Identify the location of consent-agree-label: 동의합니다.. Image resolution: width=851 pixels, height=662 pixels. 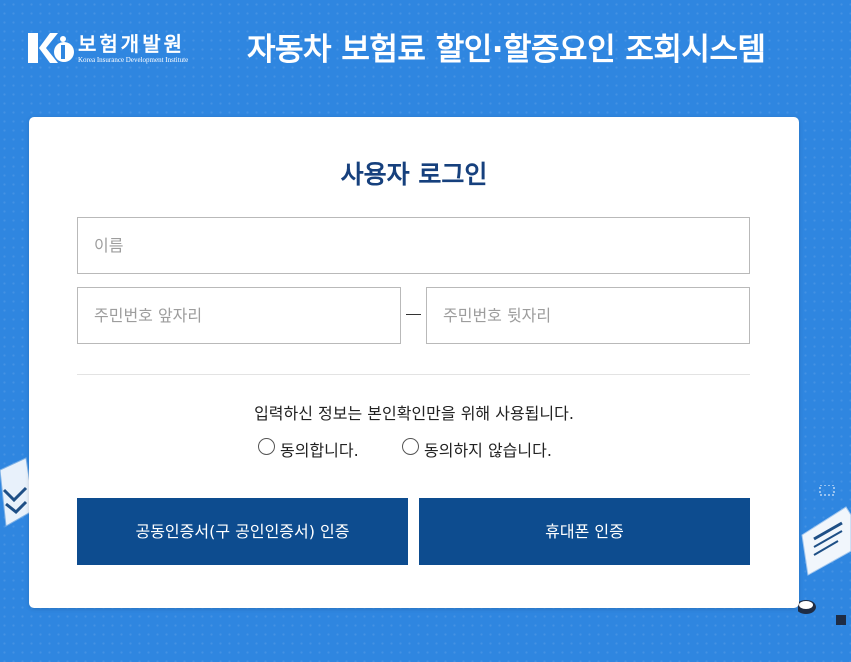
(319, 450).